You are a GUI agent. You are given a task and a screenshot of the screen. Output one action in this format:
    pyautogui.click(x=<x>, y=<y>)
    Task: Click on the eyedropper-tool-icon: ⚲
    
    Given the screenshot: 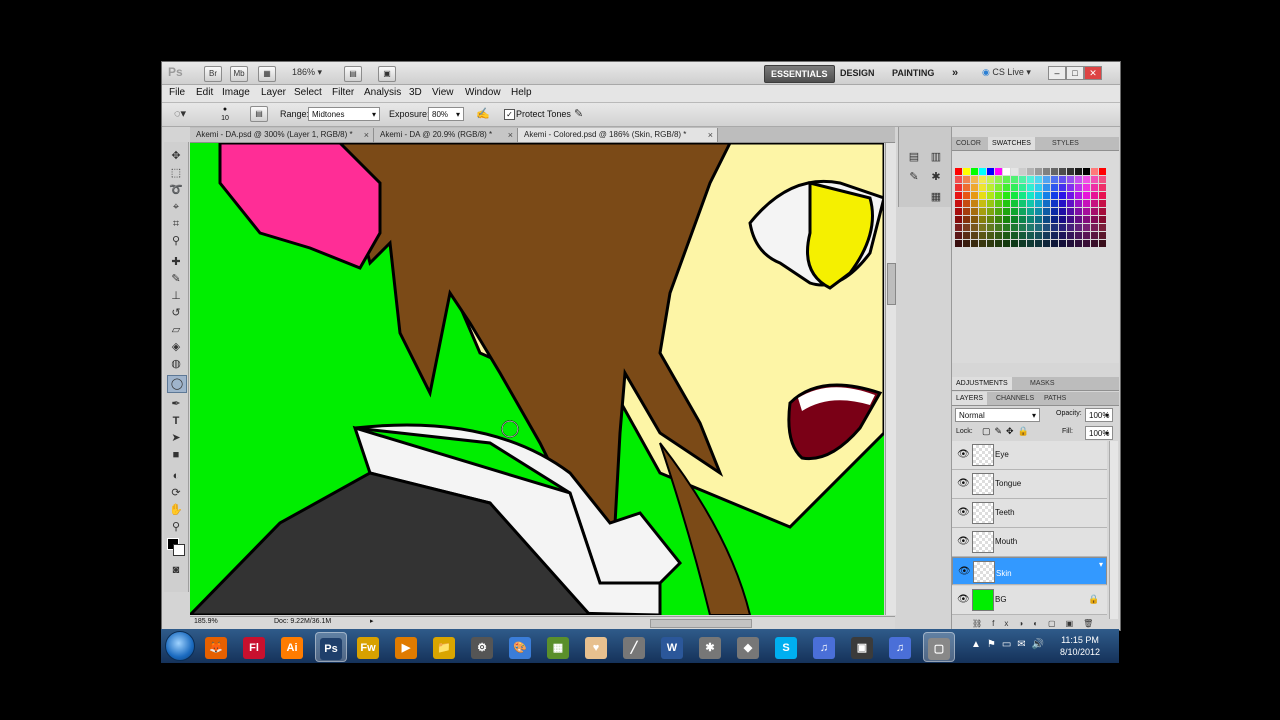 What is the action you would take?
    pyautogui.click(x=176, y=241)
    